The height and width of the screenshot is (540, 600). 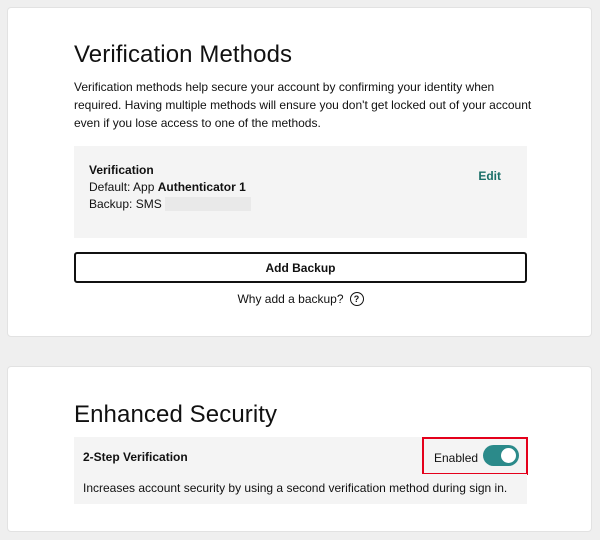 What do you see at coordinates (207, 204) in the screenshot?
I see `redacted-phone-number` at bounding box center [207, 204].